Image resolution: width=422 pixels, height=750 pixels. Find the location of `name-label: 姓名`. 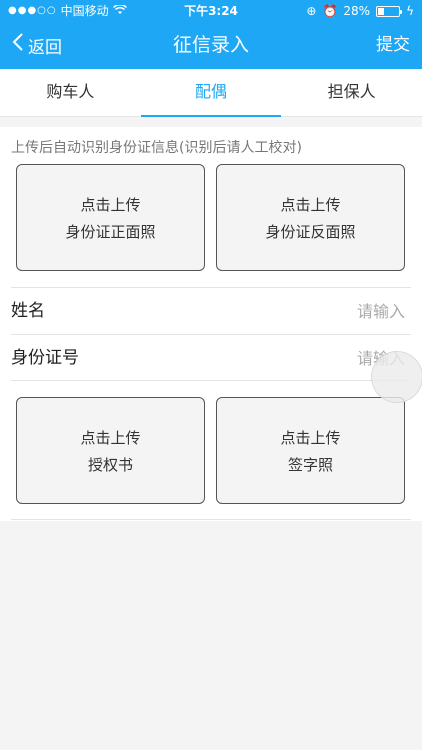

name-label: 姓名 is located at coordinates (28, 311).